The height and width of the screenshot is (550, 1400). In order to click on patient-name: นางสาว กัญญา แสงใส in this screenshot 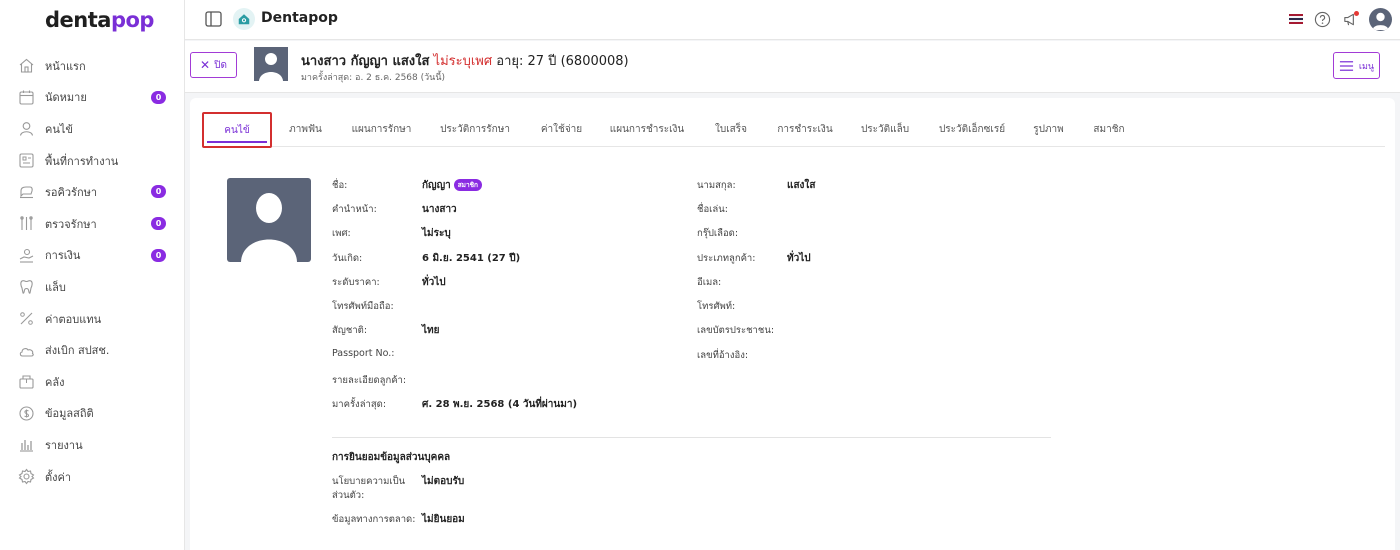, I will do `click(365, 61)`.